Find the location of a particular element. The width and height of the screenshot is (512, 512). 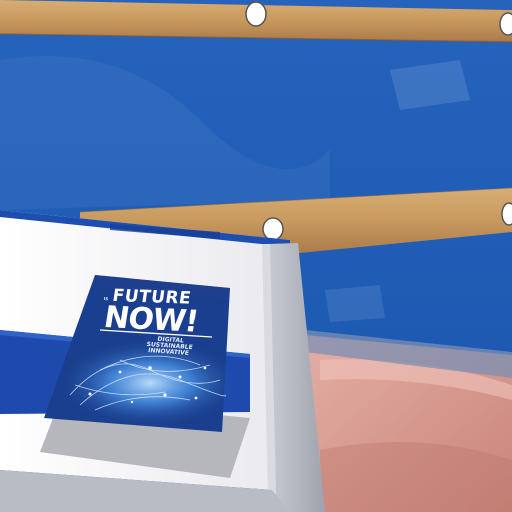

poster-headline-main: NOW! is located at coordinates (151, 320).